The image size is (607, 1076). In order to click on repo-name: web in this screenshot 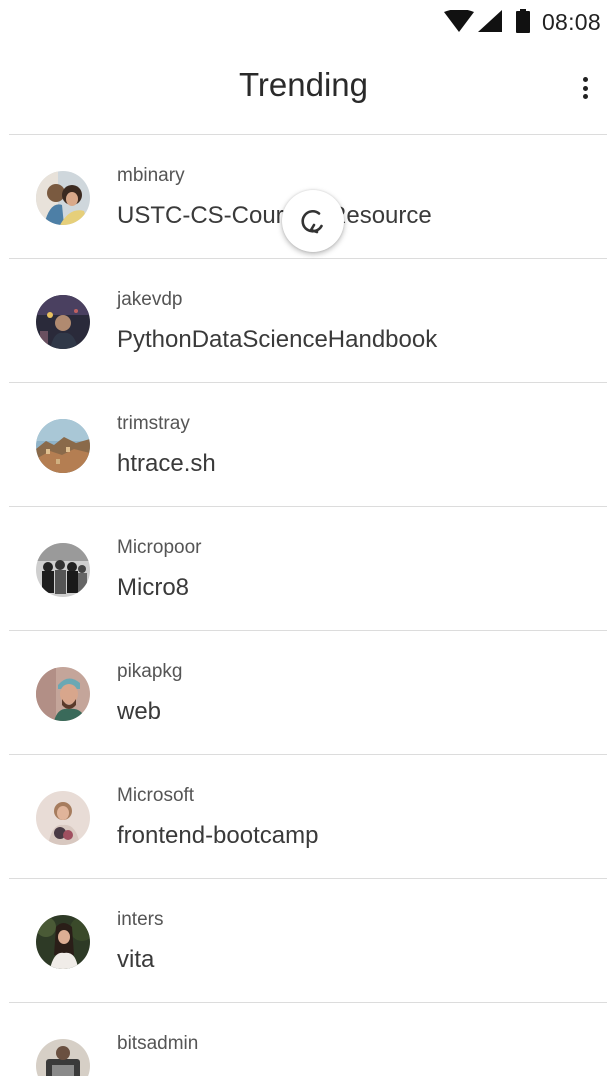, I will do `click(139, 711)`.